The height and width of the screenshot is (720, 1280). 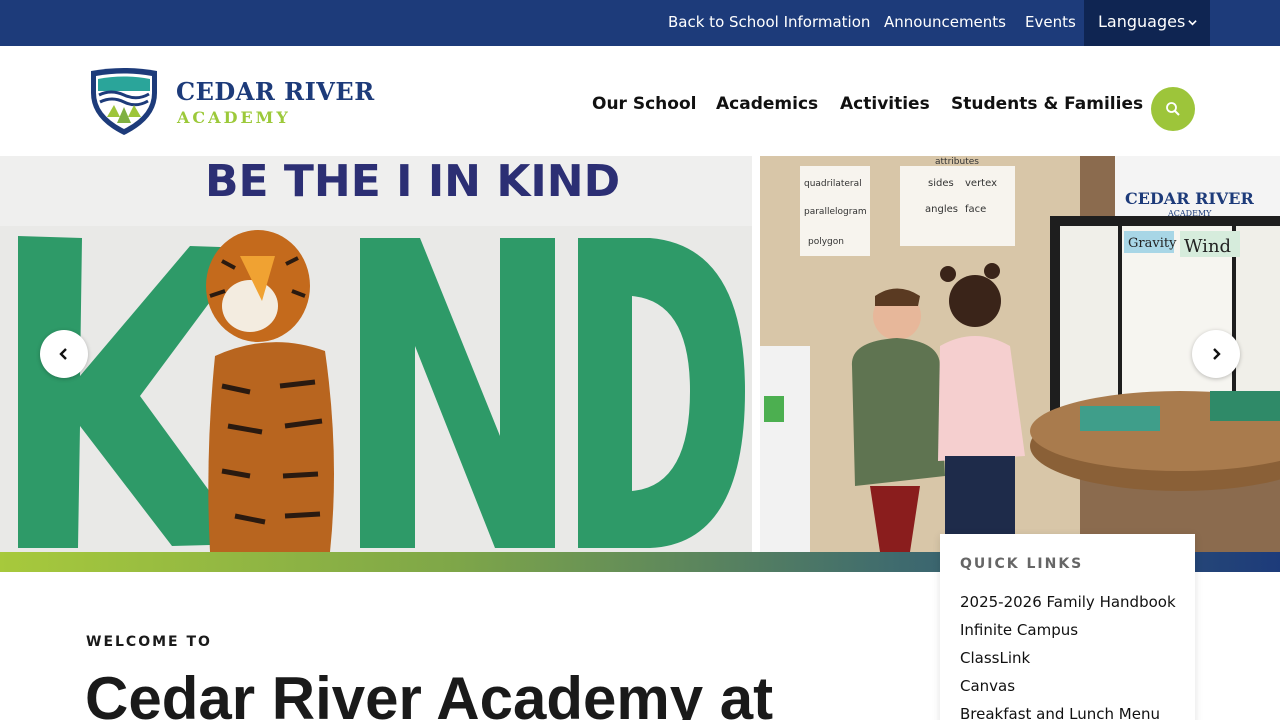 I want to click on wall-chart-attributes: attributes, so click(x=957, y=162).